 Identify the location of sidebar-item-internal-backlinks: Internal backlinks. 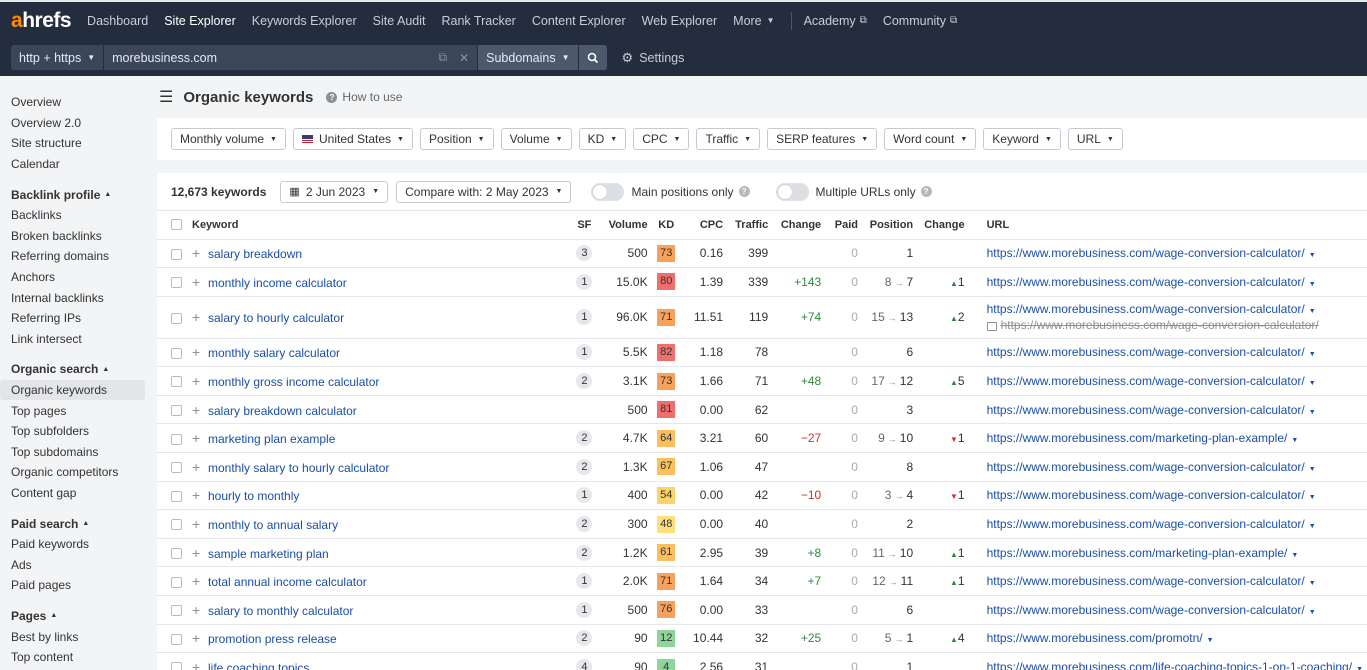
(72, 297).